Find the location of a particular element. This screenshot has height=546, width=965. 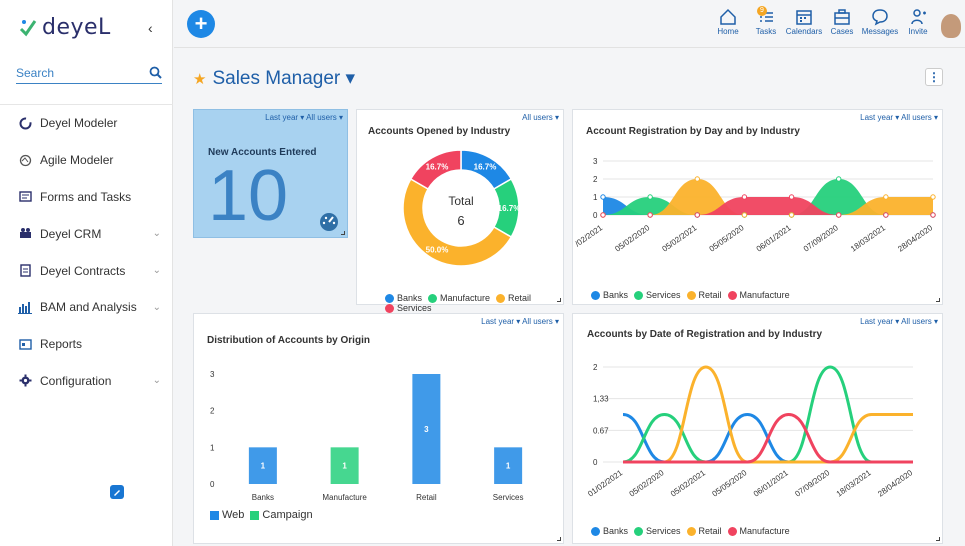

user-avatar is located at coordinates (951, 26).